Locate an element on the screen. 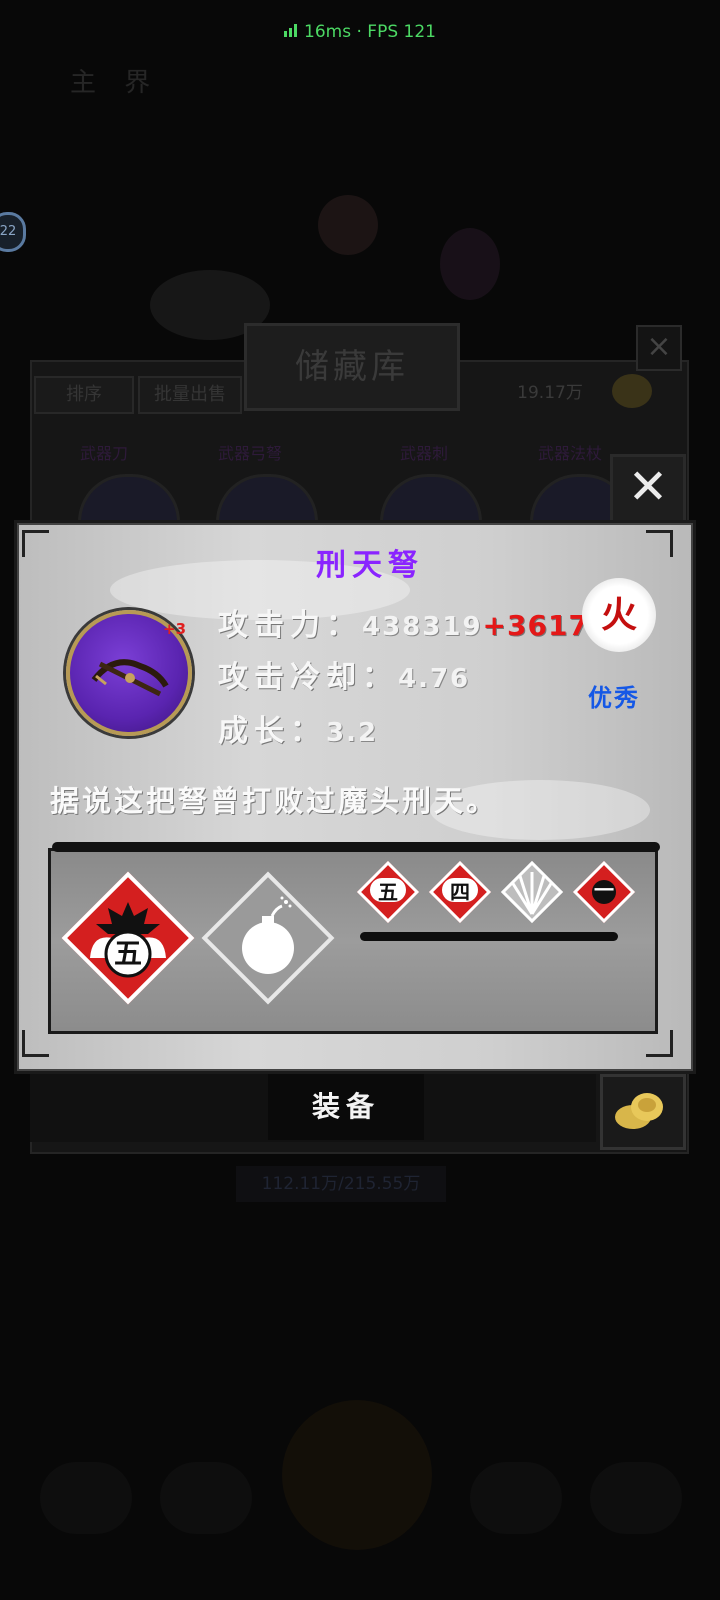 This screenshot has height=1600, width=720. growth-value: 3.2 is located at coordinates (352, 733).